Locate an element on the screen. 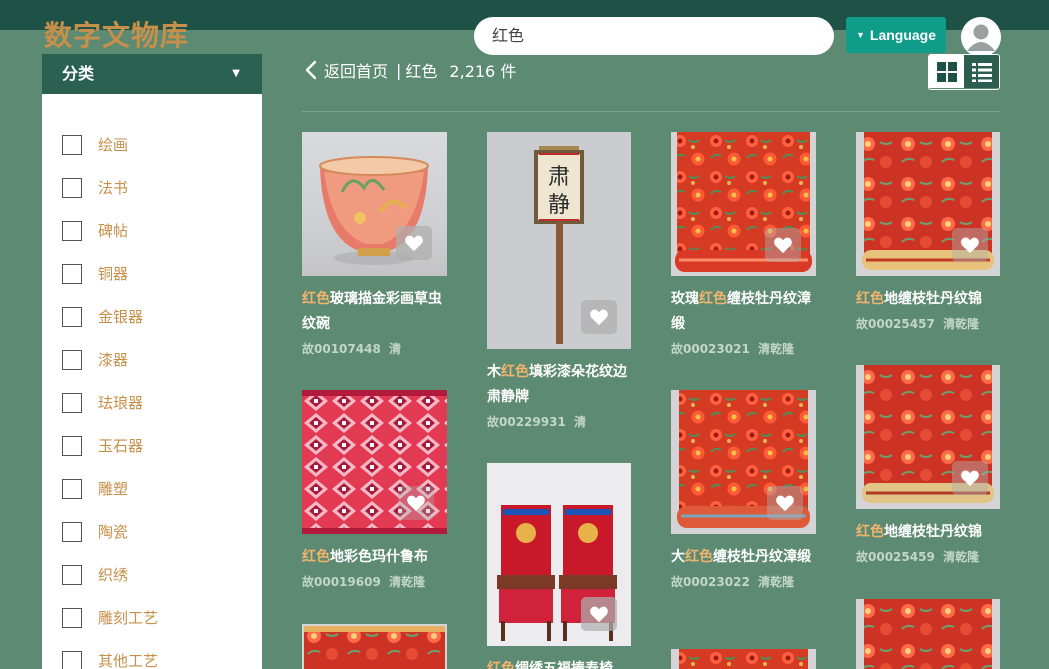  user-icon is located at coordinates (981, 37).